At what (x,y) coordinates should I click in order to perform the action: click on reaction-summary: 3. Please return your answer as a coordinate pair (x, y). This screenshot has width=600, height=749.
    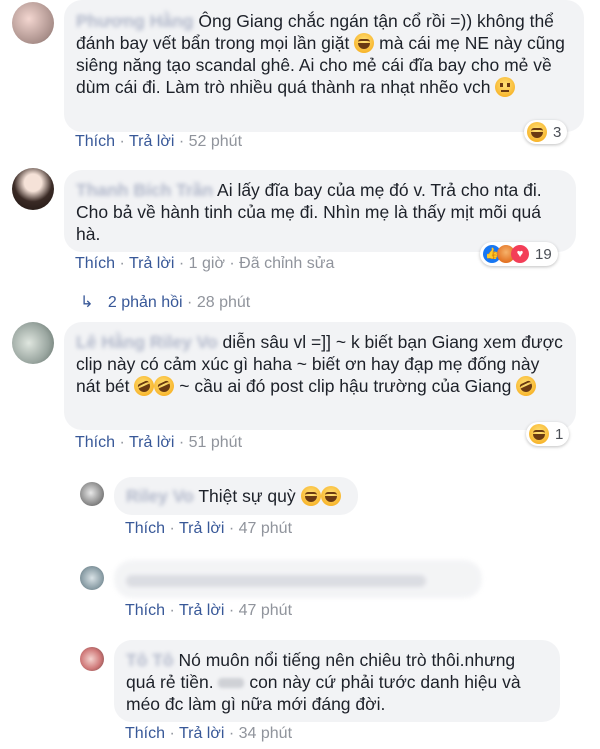
    Looking at the image, I should click on (546, 132).